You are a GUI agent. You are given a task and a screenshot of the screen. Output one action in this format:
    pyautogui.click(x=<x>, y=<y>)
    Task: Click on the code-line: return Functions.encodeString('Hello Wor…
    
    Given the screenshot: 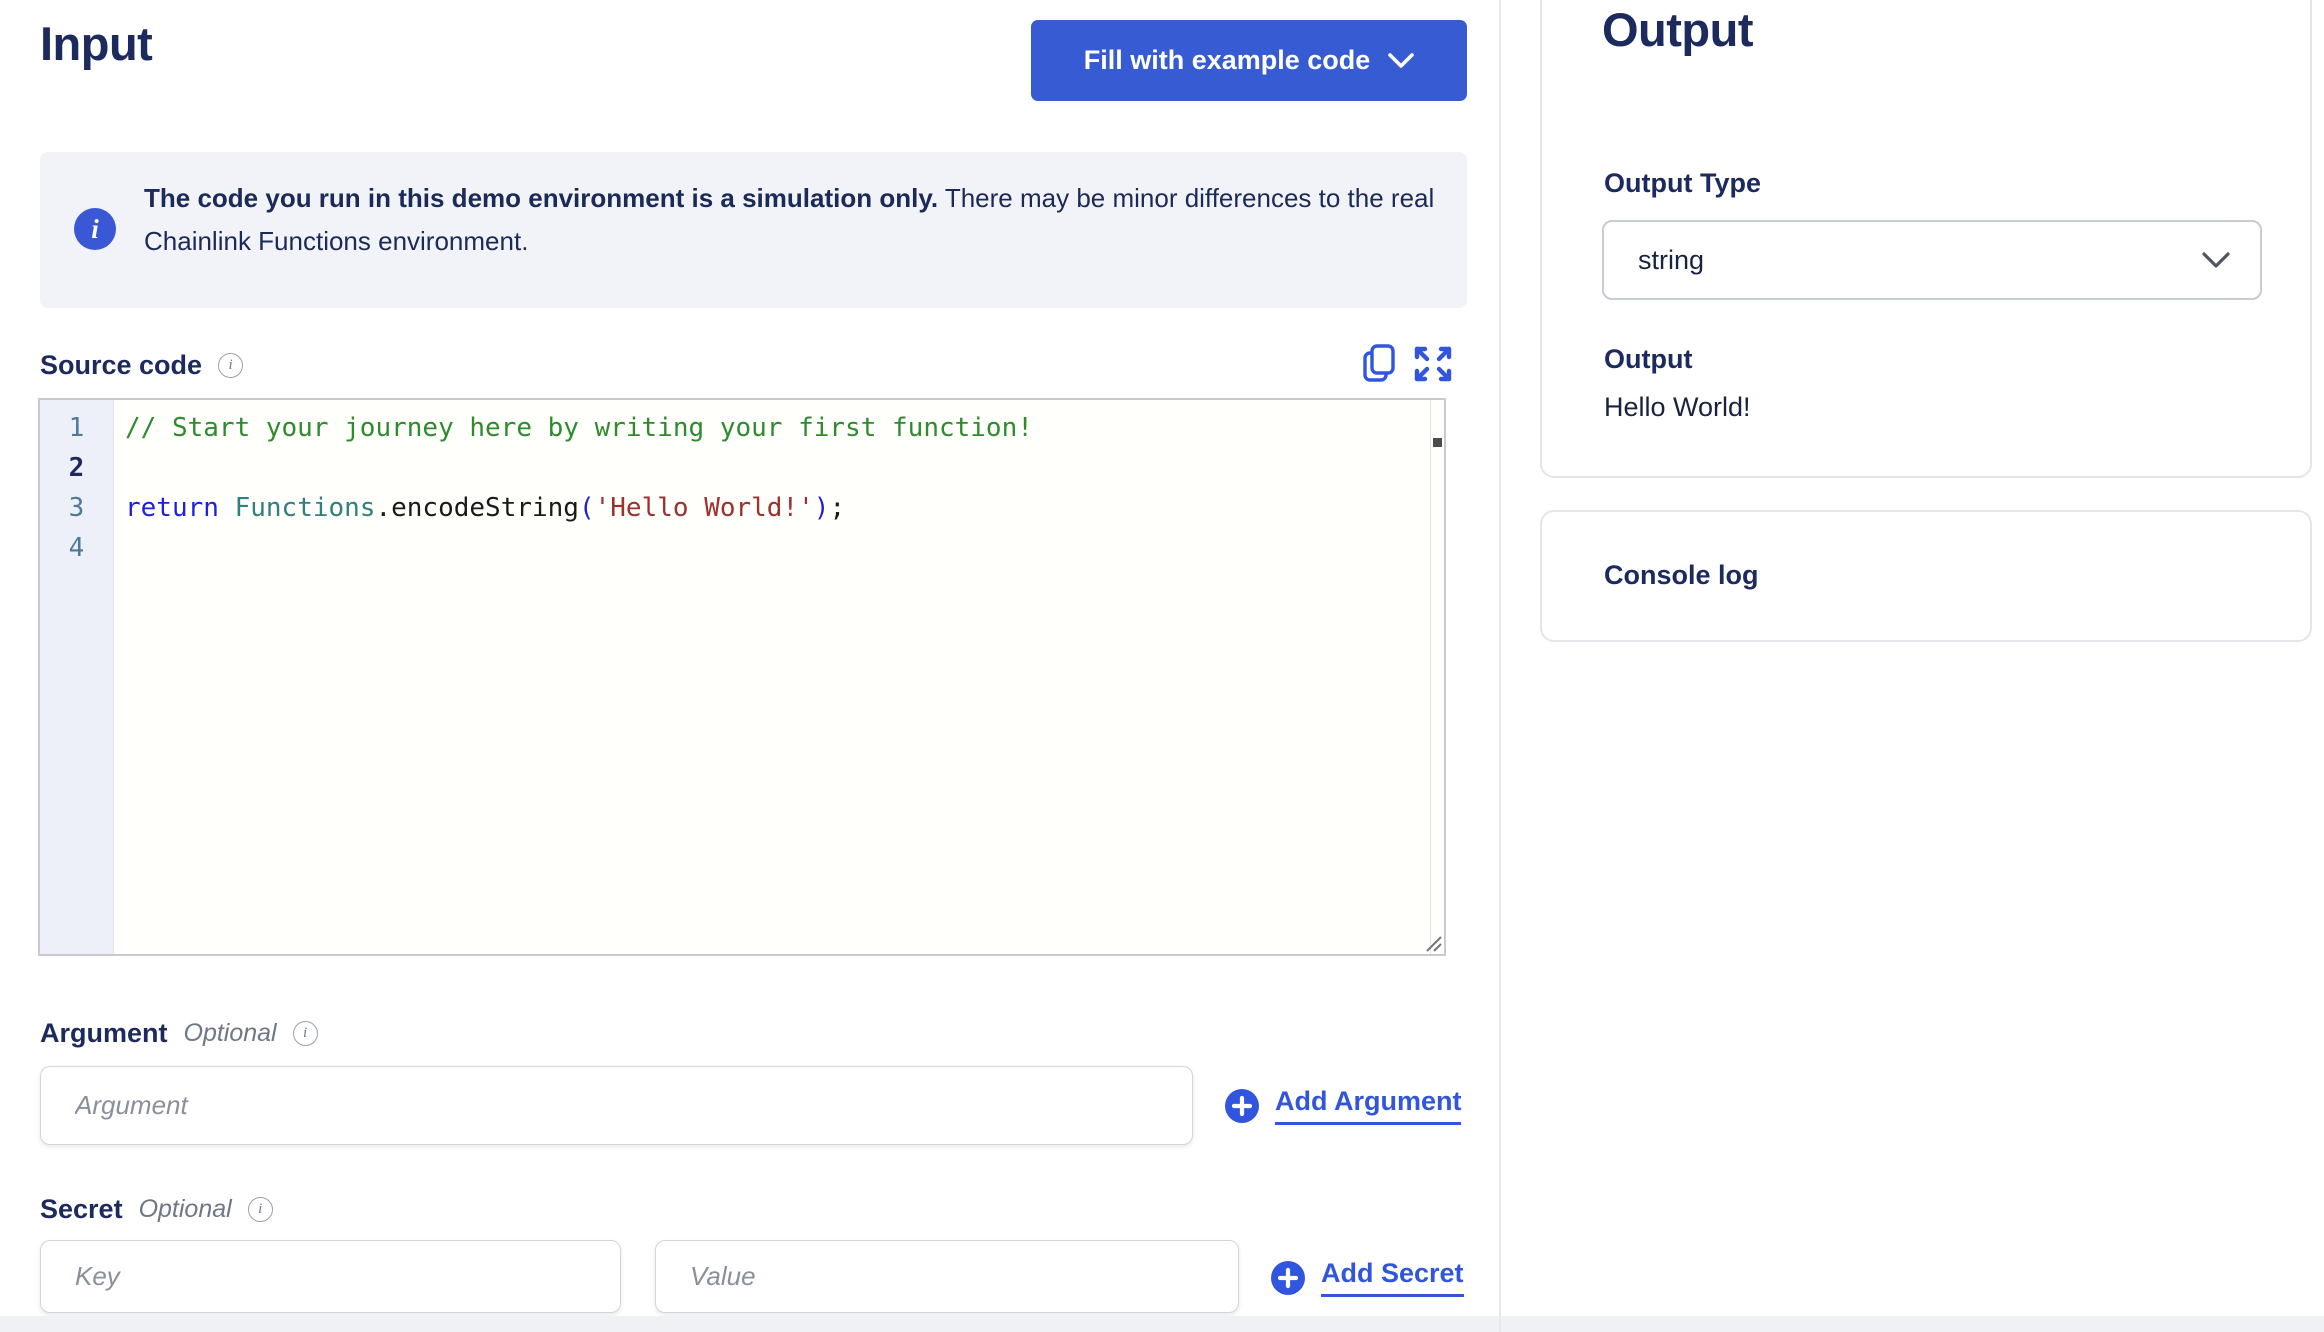 What is the action you would take?
    pyautogui.click(x=777, y=508)
    